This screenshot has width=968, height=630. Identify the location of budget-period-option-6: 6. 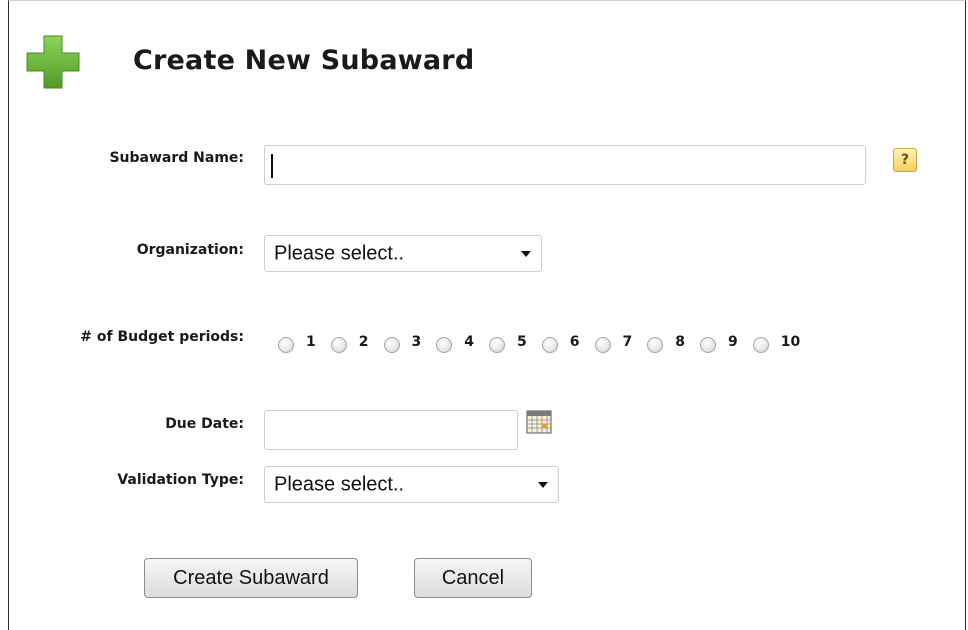
(560, 342).